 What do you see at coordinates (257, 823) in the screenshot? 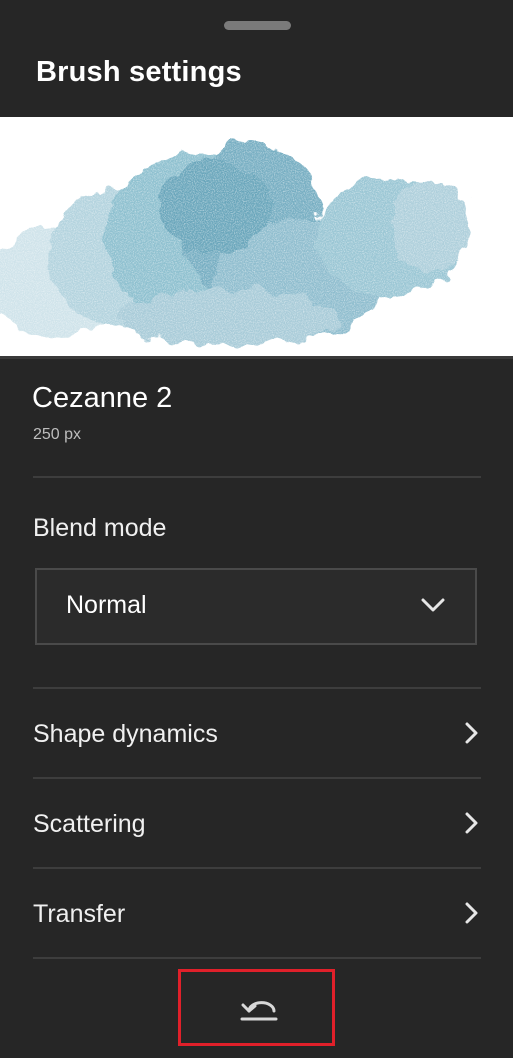
I see `scattering-row: Scattering` at bounding box center [257, 823].